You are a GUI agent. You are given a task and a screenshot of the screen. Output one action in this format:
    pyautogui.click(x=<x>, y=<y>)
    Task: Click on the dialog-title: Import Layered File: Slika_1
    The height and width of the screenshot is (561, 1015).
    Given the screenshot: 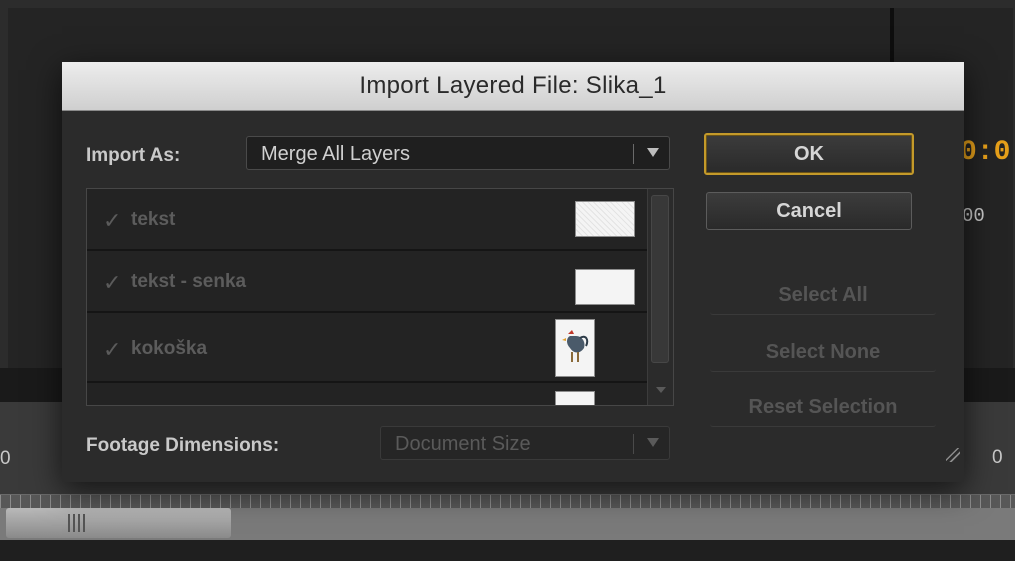 What is the action you would take?
    pyautogui.click(x=513, y=85)
    